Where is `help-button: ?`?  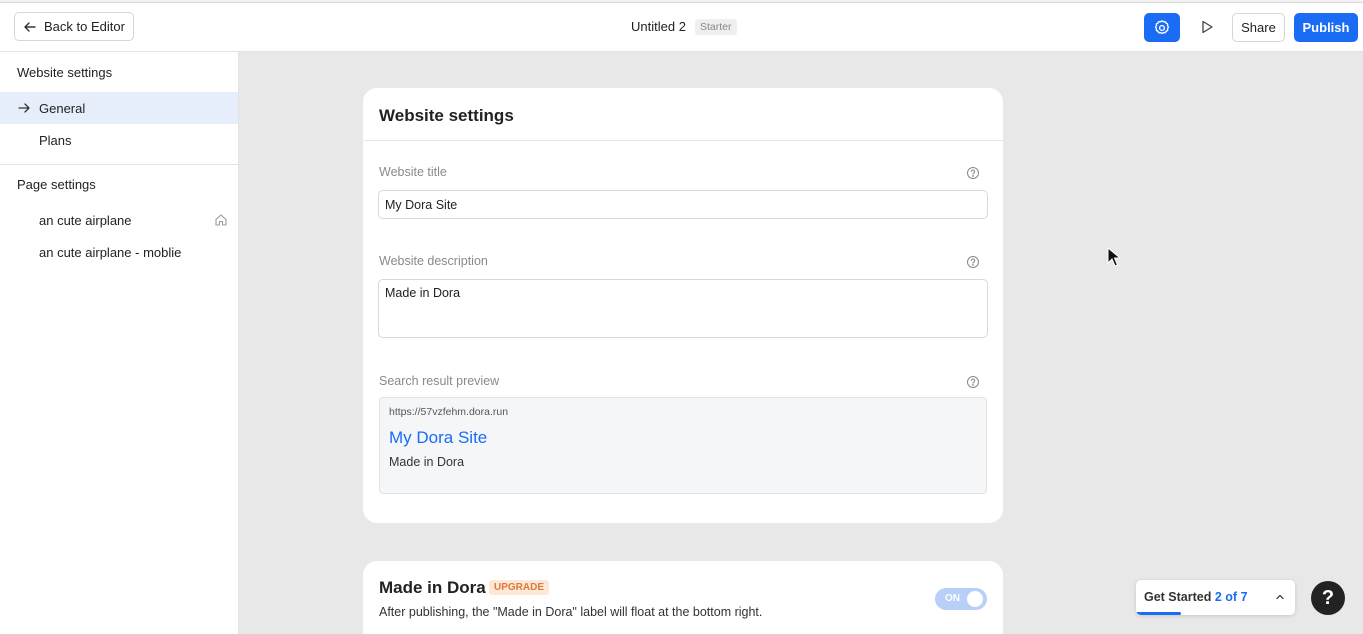
help-button: ? is located at coordinates (1328, 598).